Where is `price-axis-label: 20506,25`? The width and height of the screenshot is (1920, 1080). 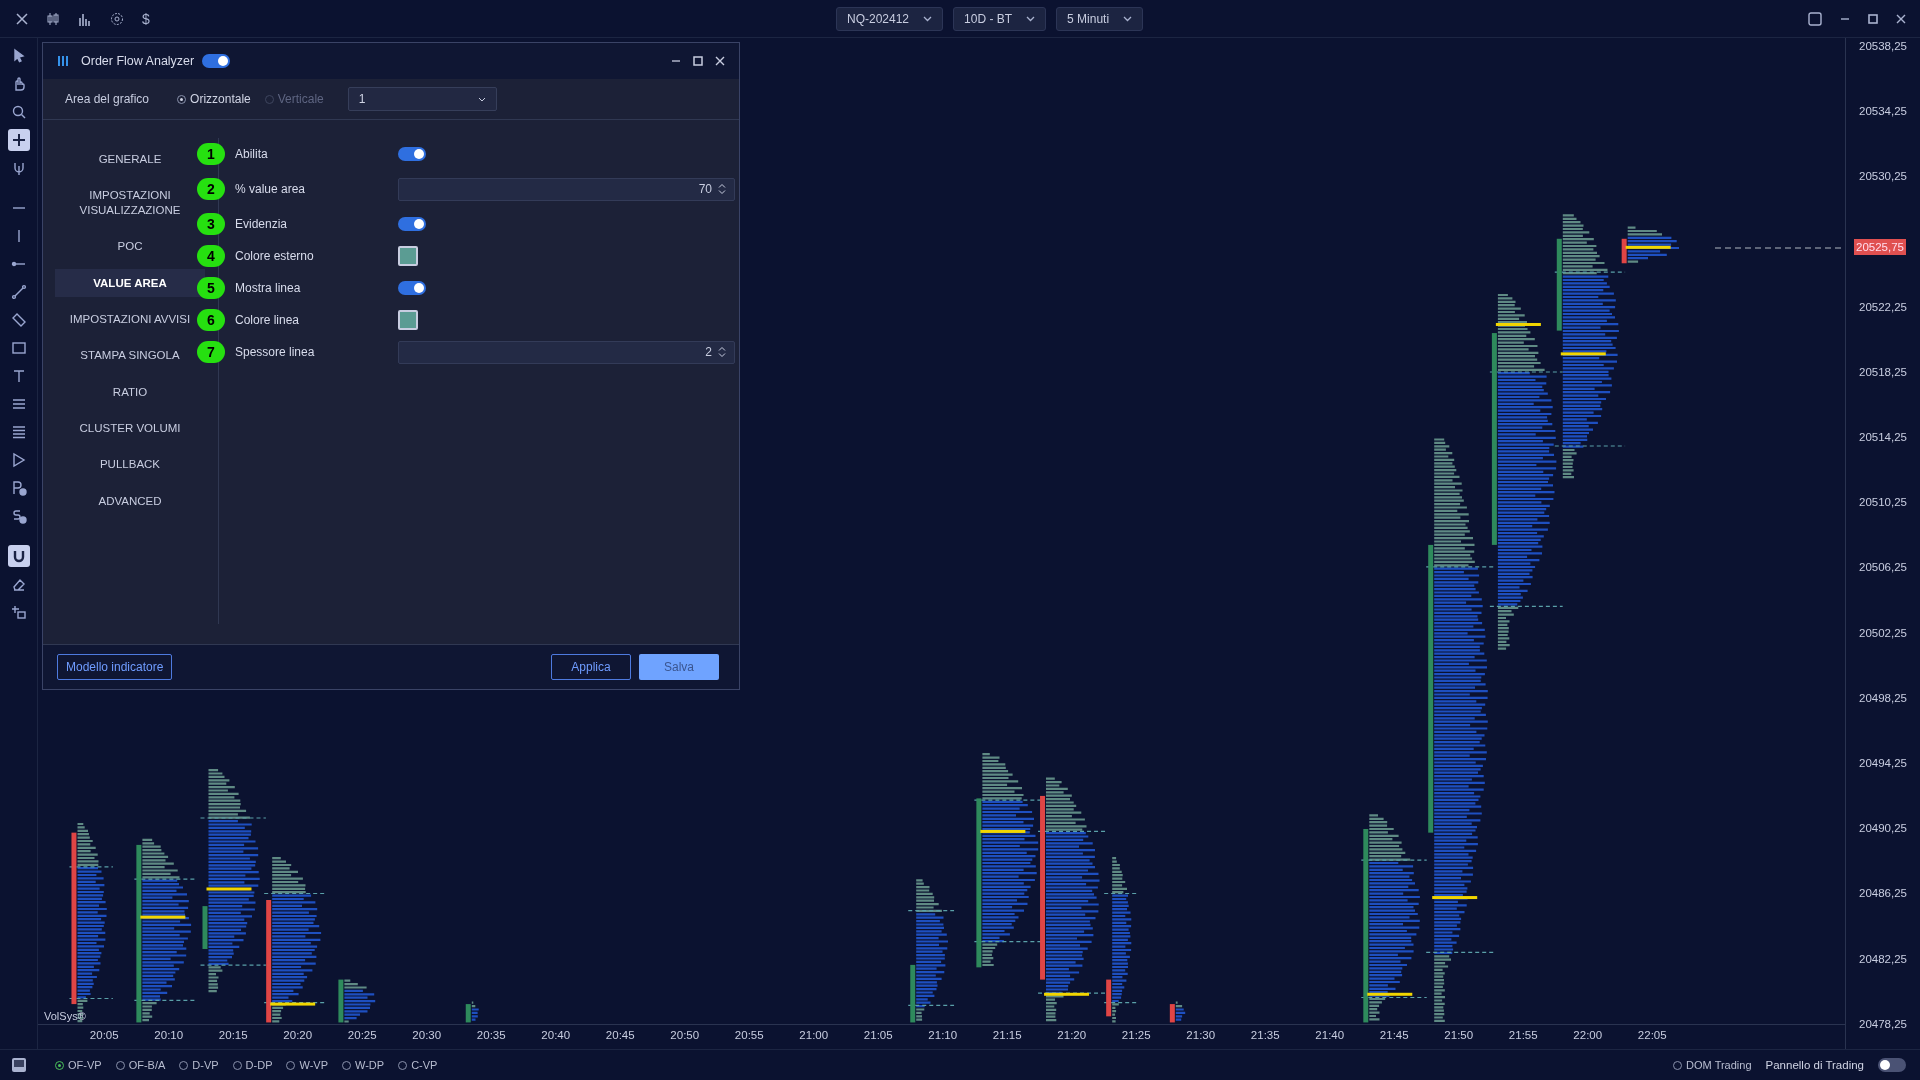
price-axis-label: 20506,25 is located at coordinates (1883, 568).